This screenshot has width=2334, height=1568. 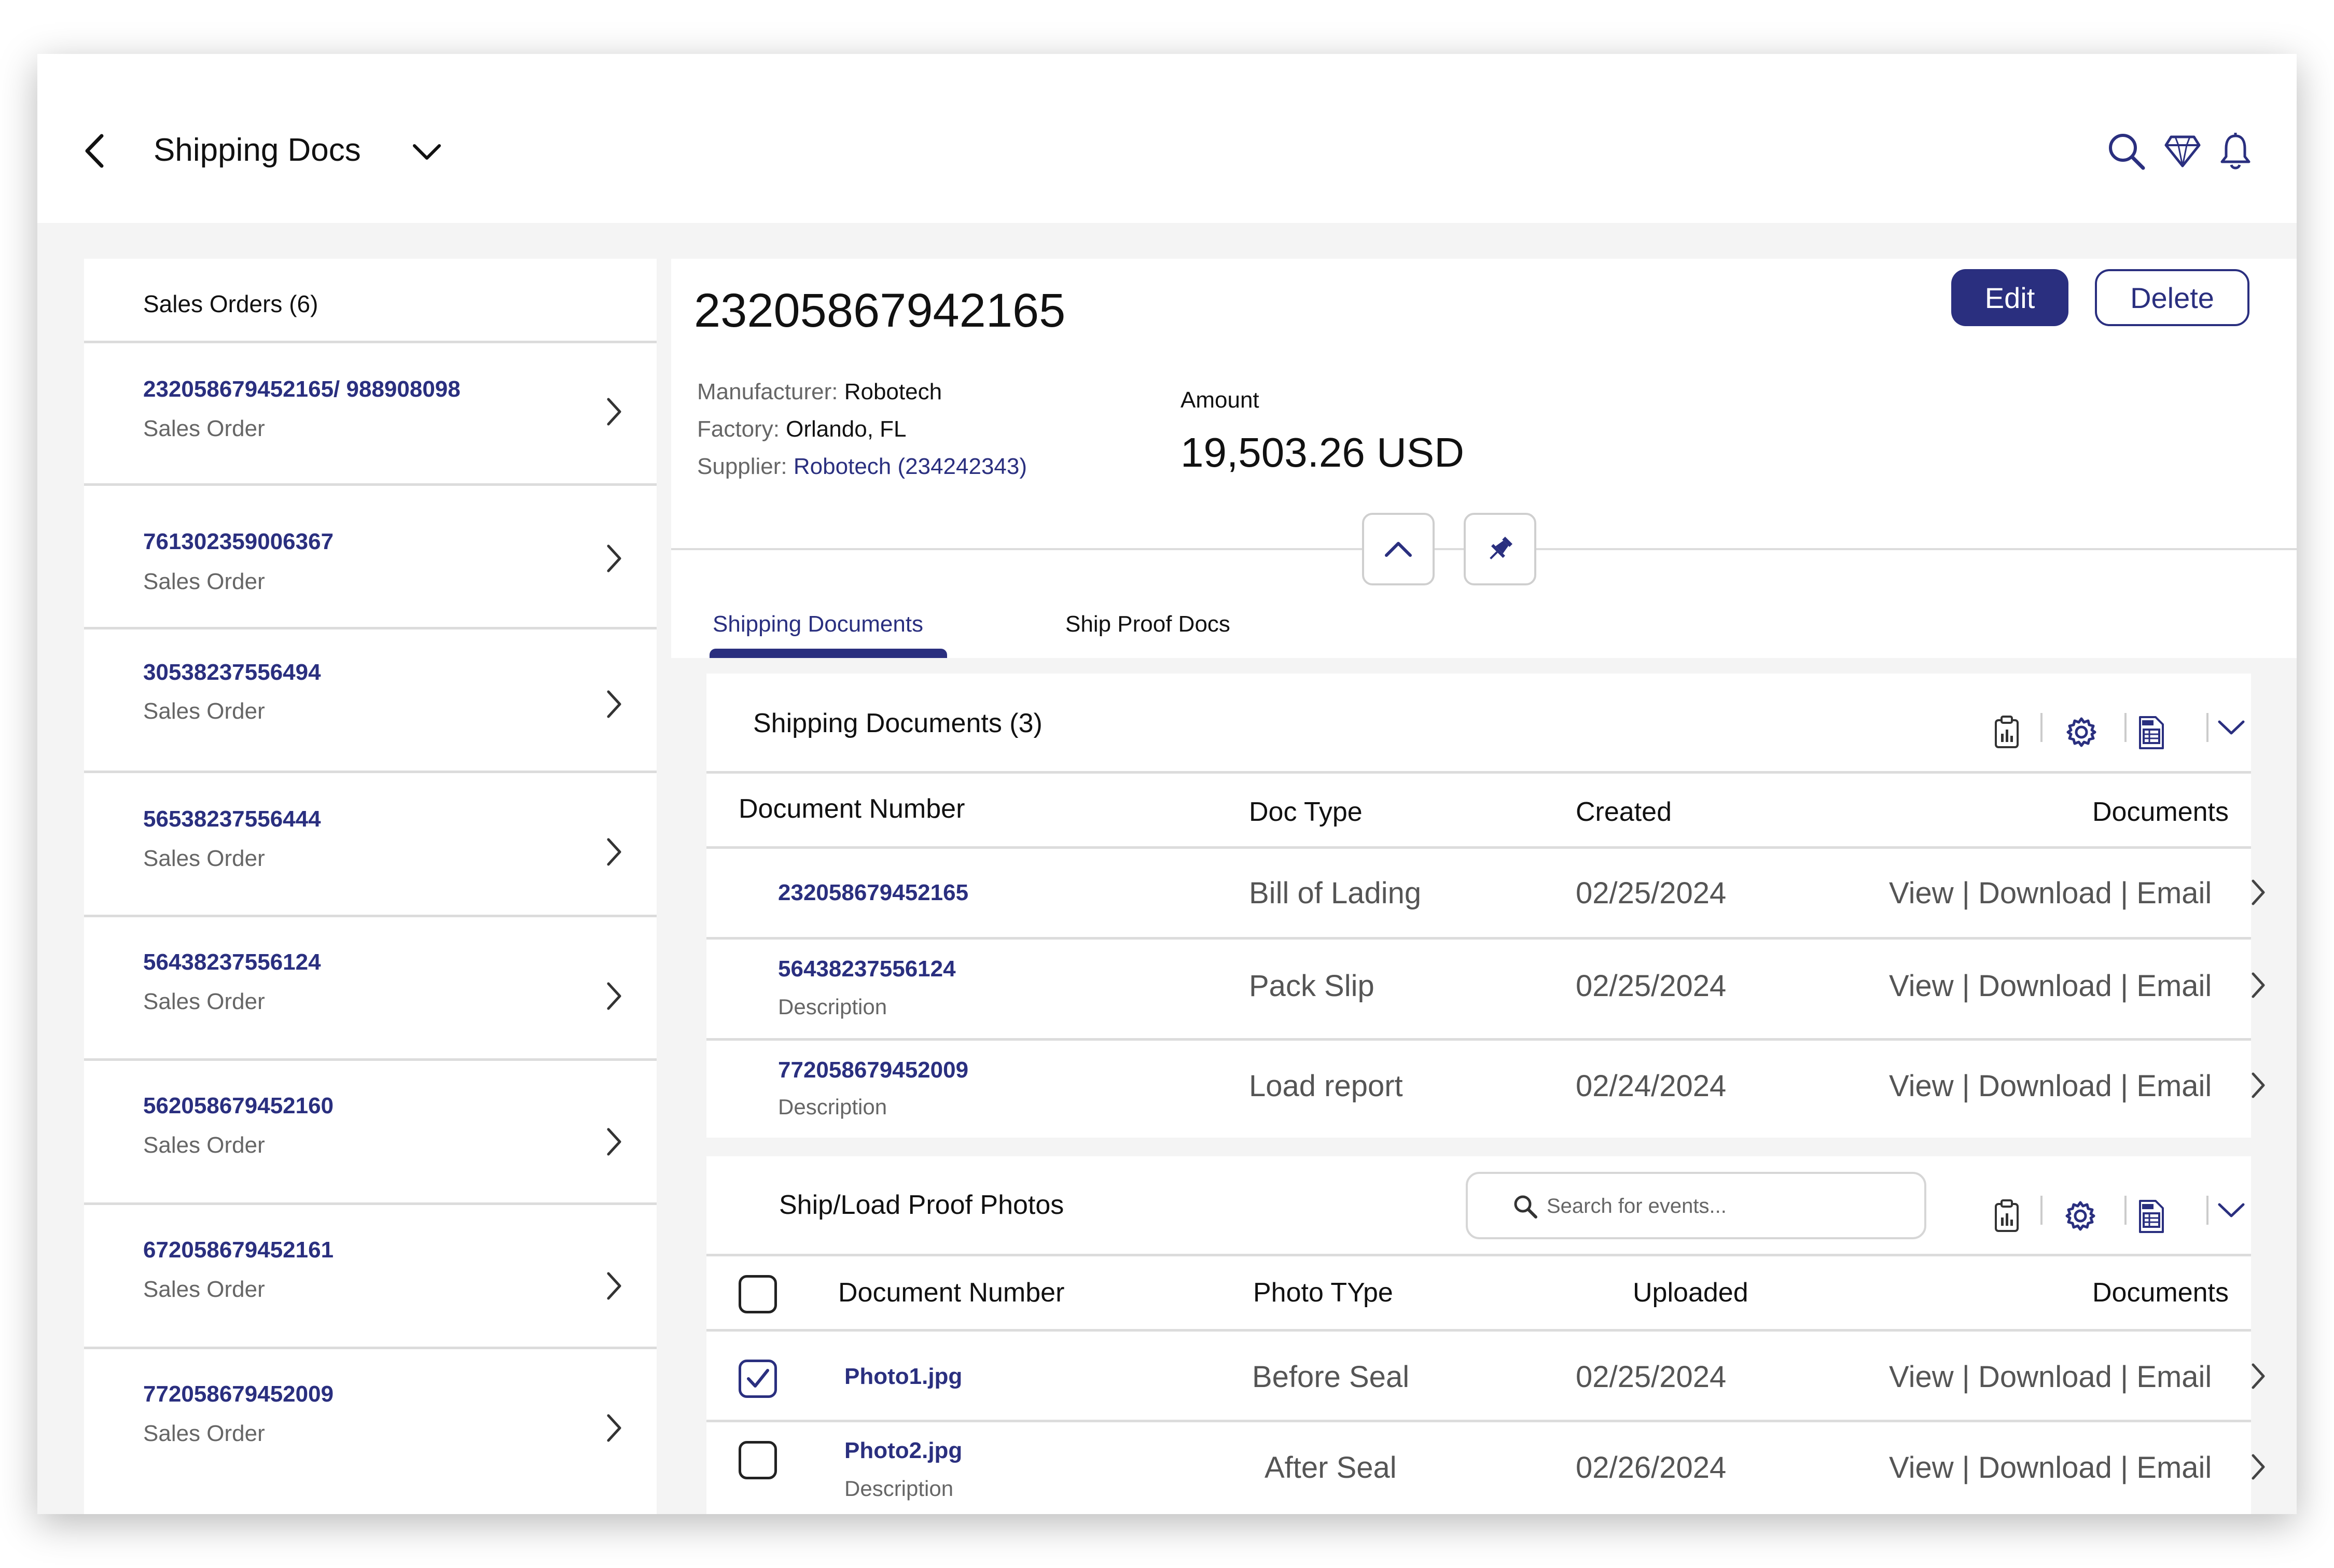 What do you see at coordinates (371, 1133) in the screenshot?
I see `list-item: 562058679452160 Sales Order` at bounding box center [371, 1133].